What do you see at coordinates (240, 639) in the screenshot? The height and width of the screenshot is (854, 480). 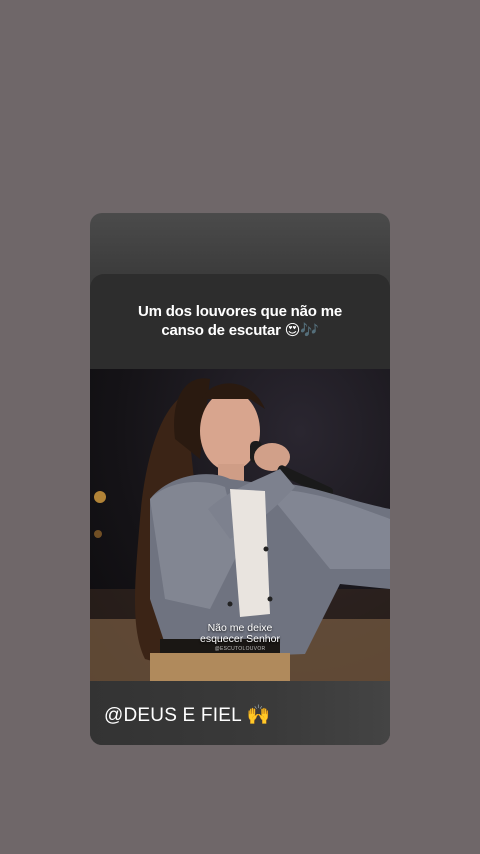 I see `subtitle-line-2: esquecer Senhor` at bounding box center [240, 639].